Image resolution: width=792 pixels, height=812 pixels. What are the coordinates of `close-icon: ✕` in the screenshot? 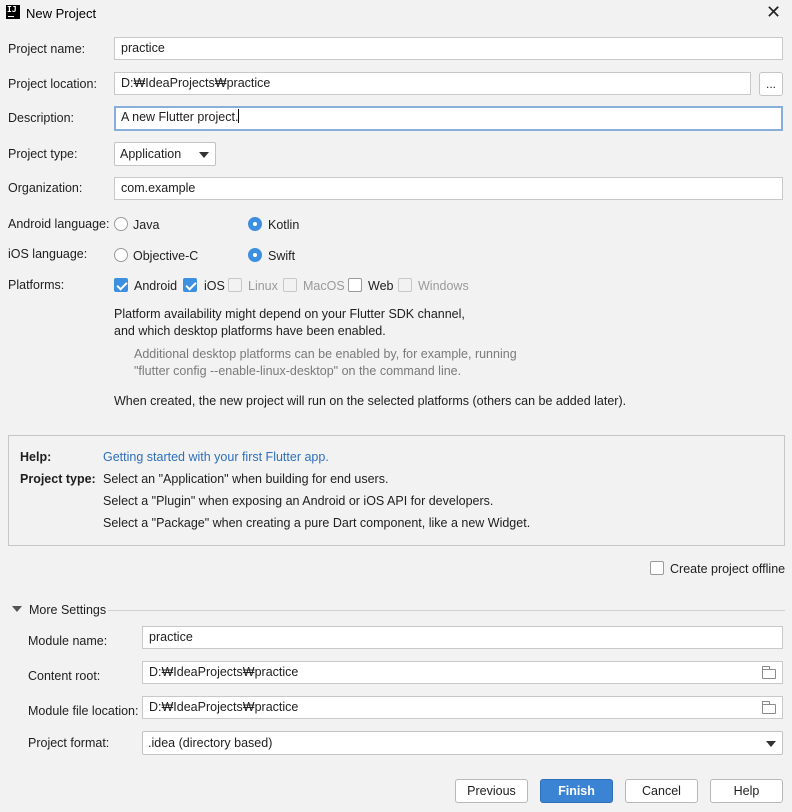 It's located at (773, 12).